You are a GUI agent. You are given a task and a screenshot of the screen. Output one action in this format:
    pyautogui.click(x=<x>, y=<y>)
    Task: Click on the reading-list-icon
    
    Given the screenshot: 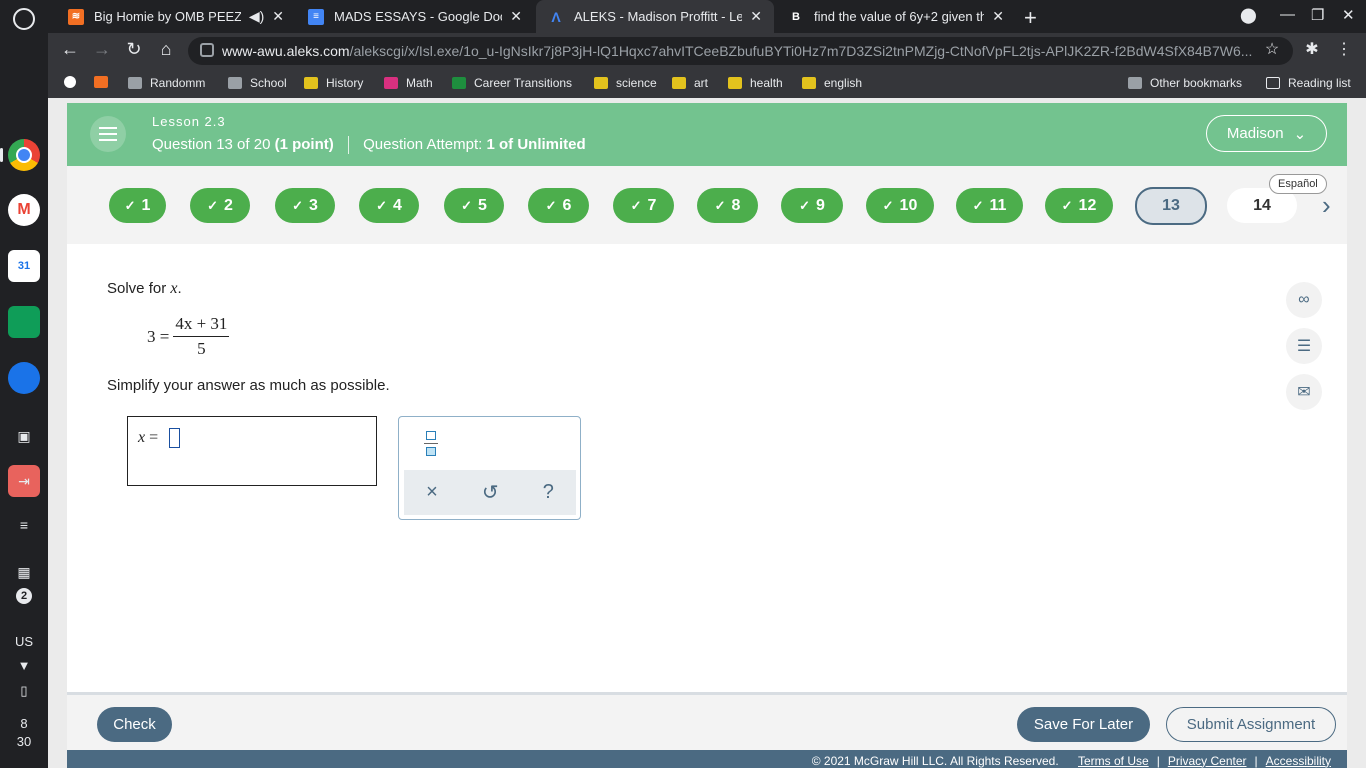 What is the action you would take?
    pyautogui.click(x=1273, y=83)
    